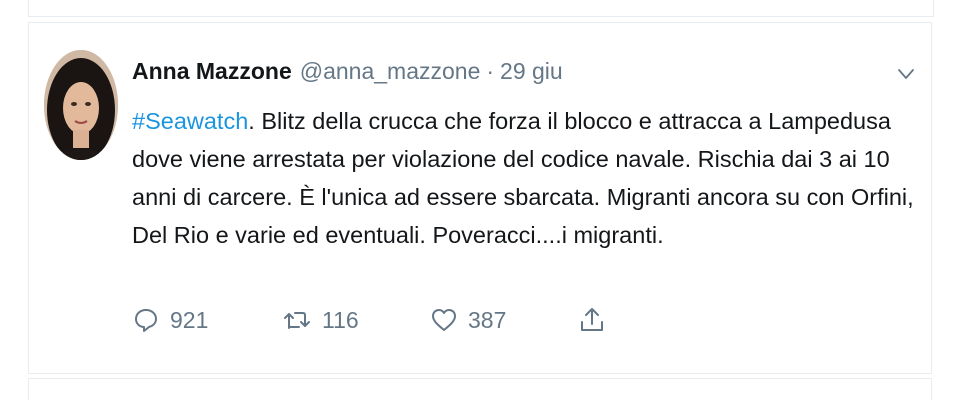 This screenshot has height=400, width=960. I want to click on avatar, so click(81, 105).